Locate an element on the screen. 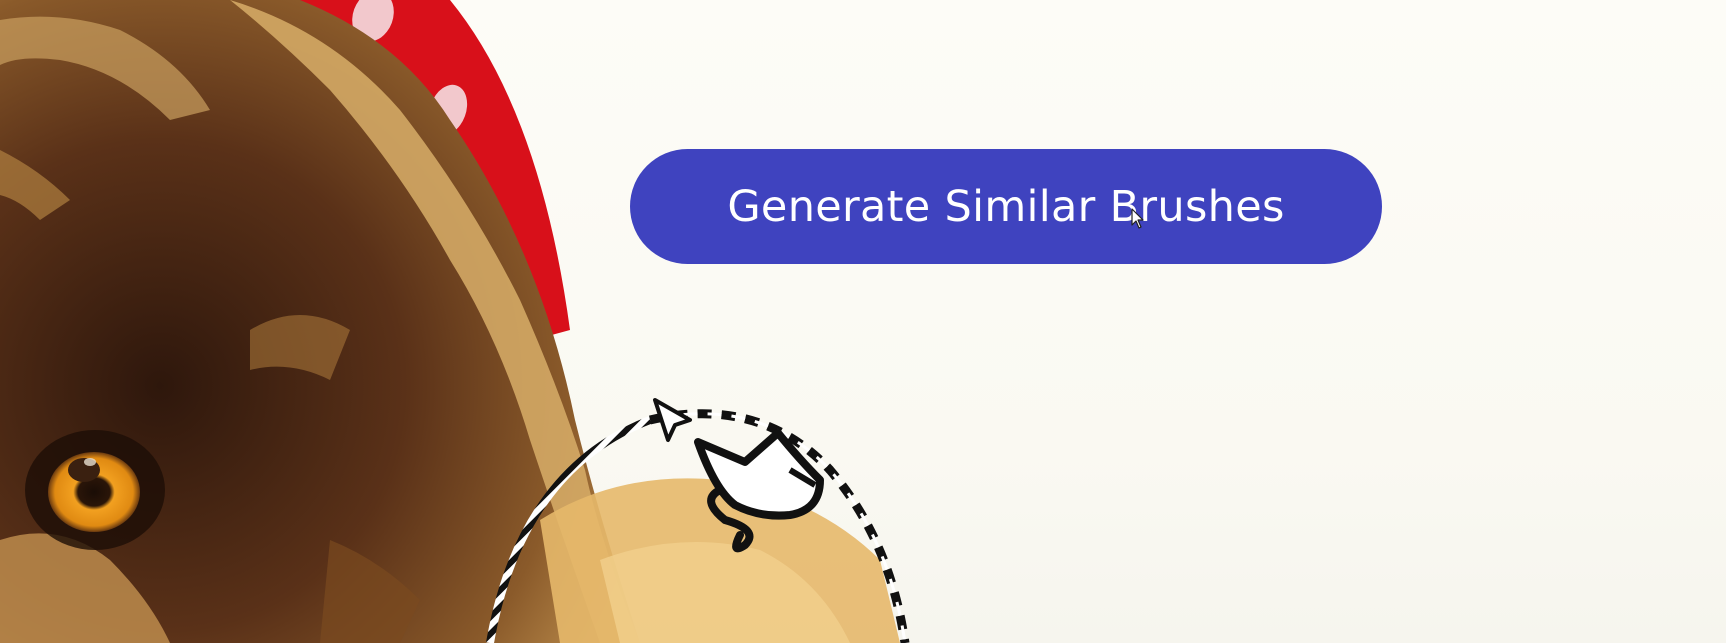 This screenshot has width=1726, height=643. mouse-pointer-icon is located at coordinates (1137, 218).